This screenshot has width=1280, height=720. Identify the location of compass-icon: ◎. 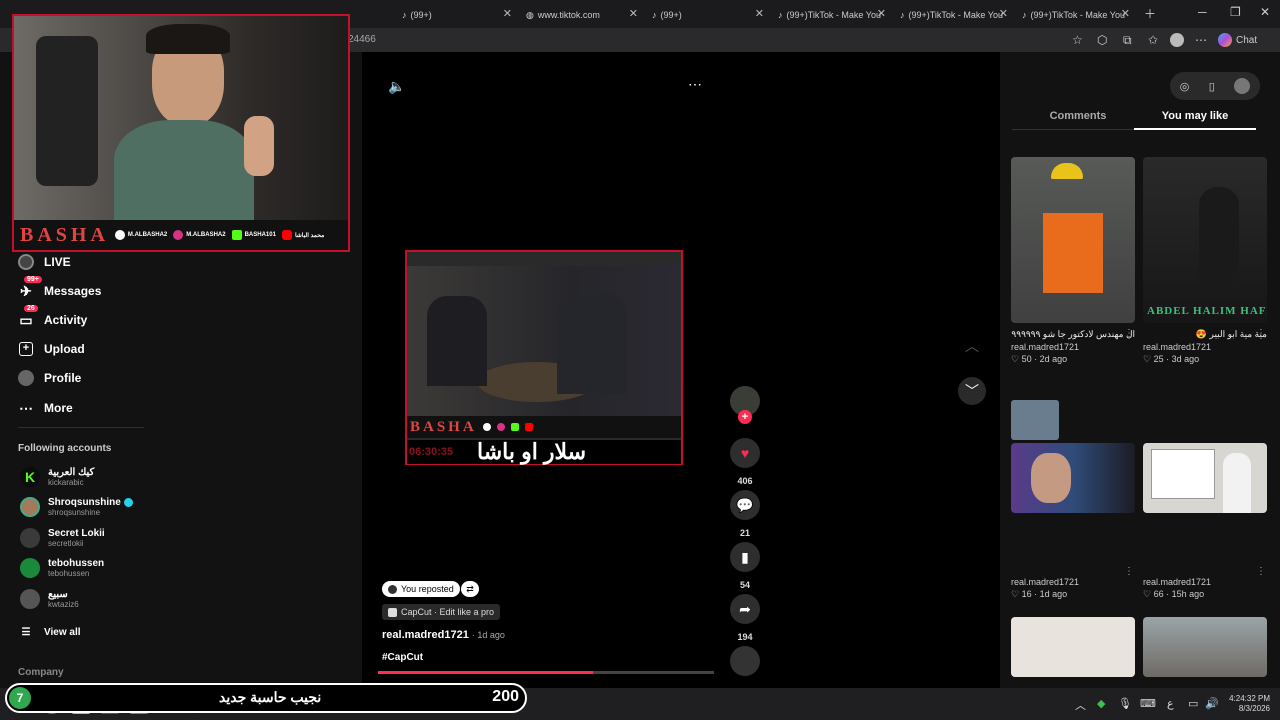
(1185, 86).